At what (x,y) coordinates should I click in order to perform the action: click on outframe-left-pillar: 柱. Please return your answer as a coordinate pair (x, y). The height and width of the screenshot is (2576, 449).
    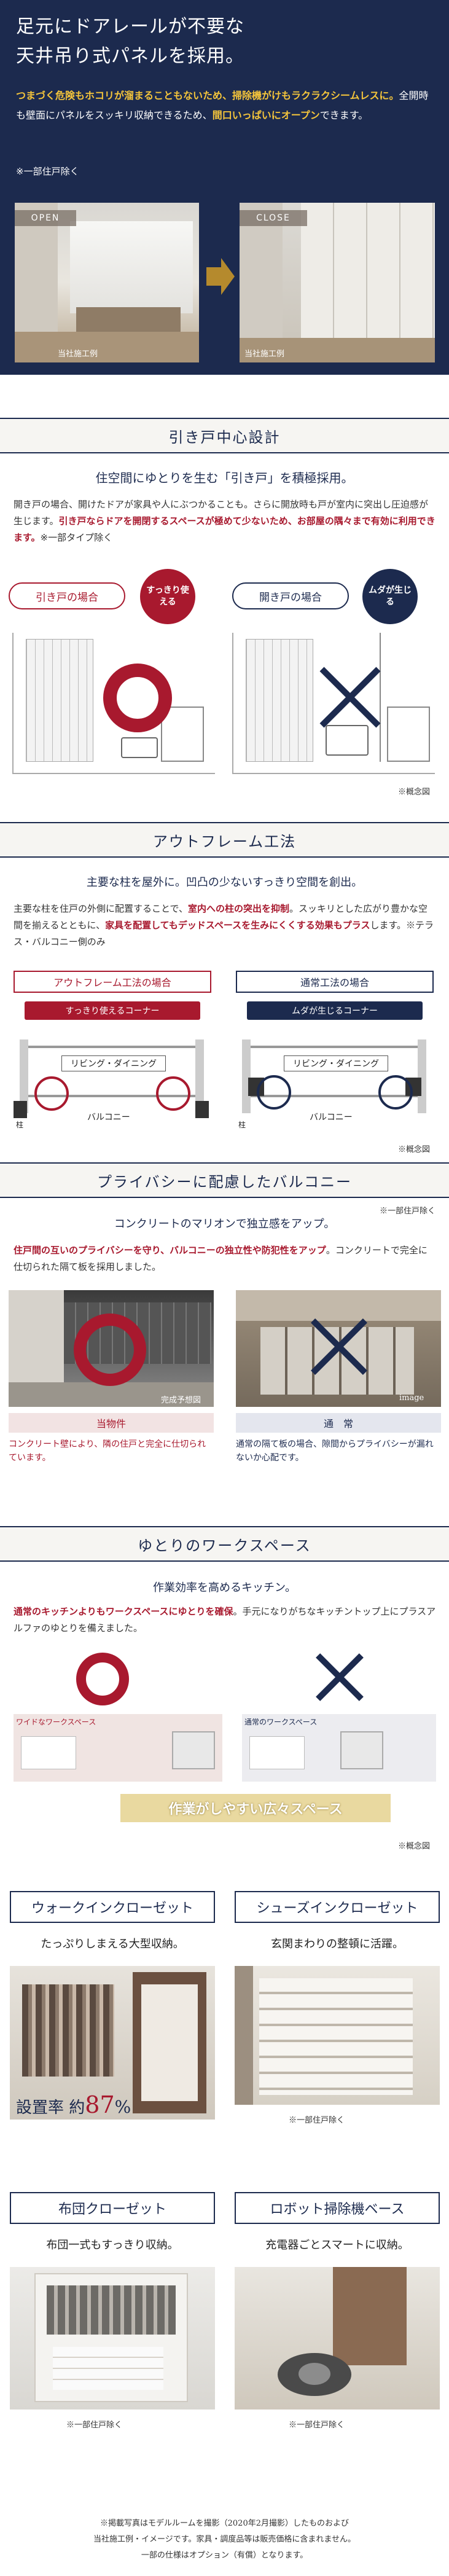
    Looking at the image, I should click on (20, 1125).